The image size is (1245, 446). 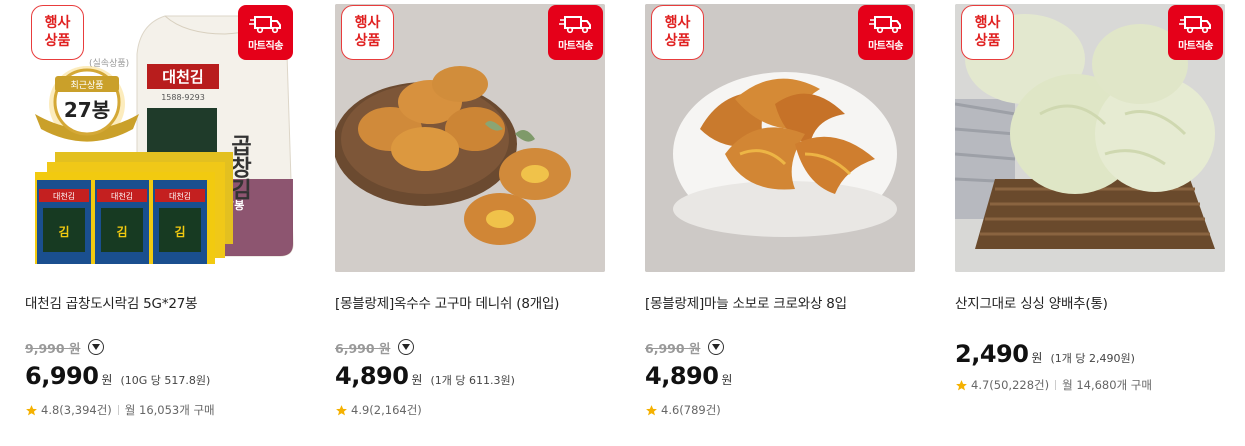 What do you see at coordinates (746, 302) in the screenshot?
I see `product-name: [몽블랑제]마늘 소보로 크로와상 8입` at bounding box center [746, 302].